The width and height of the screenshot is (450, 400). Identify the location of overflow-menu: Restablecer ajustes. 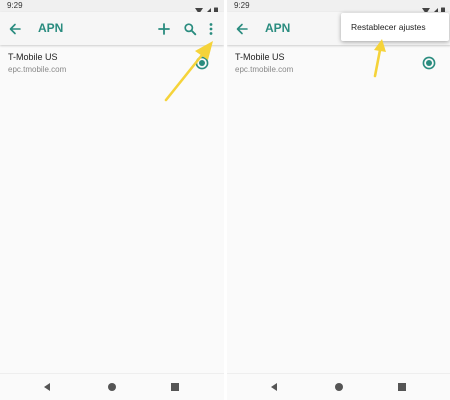
(395, 27).